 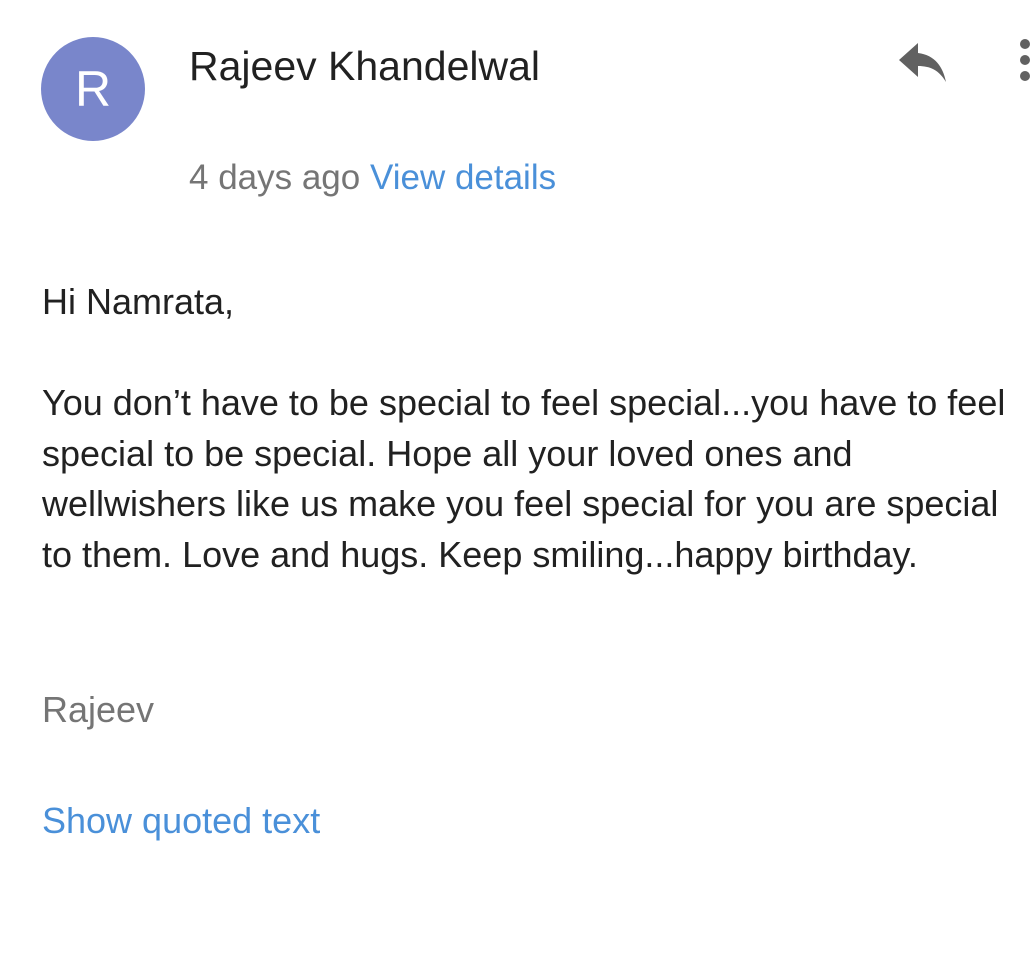 What do you see at coordinates (463, 177) in the screenshot?
I see `view-details-link: View details` at bounding box center [463, 177].